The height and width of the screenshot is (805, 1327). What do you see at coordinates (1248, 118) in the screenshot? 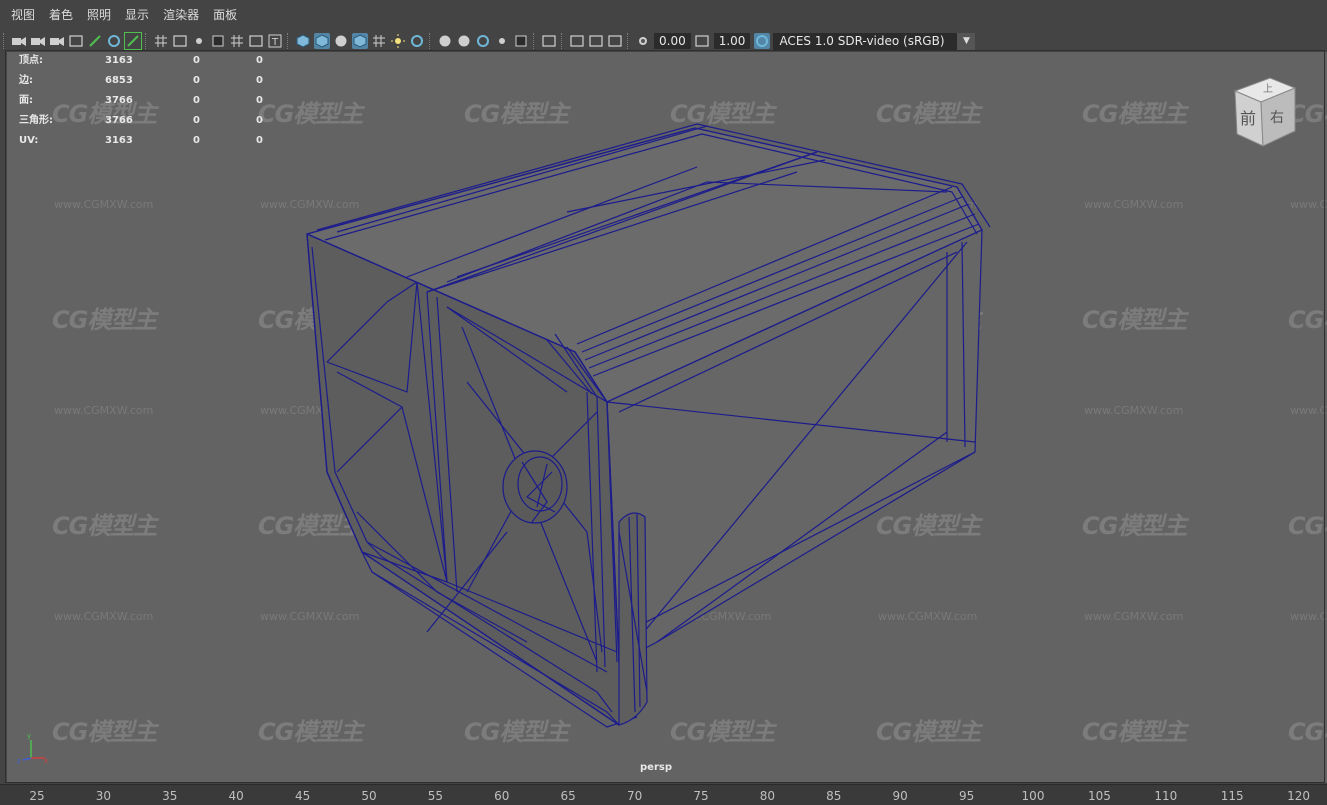
I see `viewcube-front-label: 前` at bounding box center [1248, 118].